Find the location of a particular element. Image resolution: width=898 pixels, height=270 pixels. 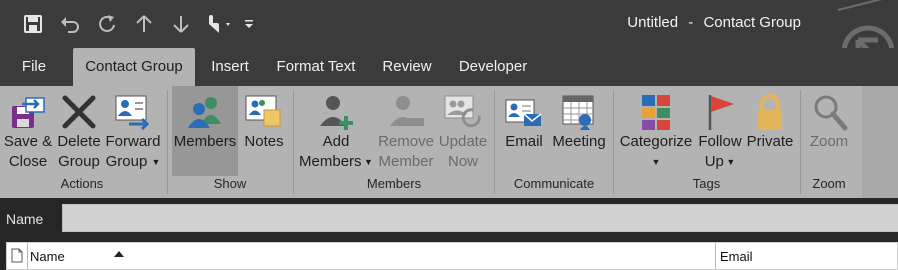

add-members-label-1: Add is located at coordinates (336, 141).